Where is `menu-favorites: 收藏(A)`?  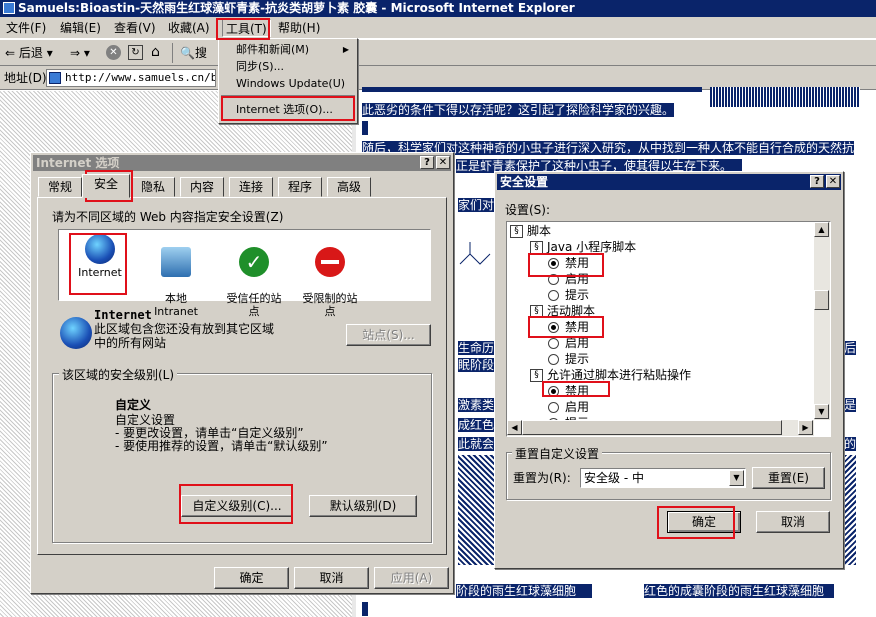 menu-favorites: 收藏(A) is located at coordinates (189, 28).